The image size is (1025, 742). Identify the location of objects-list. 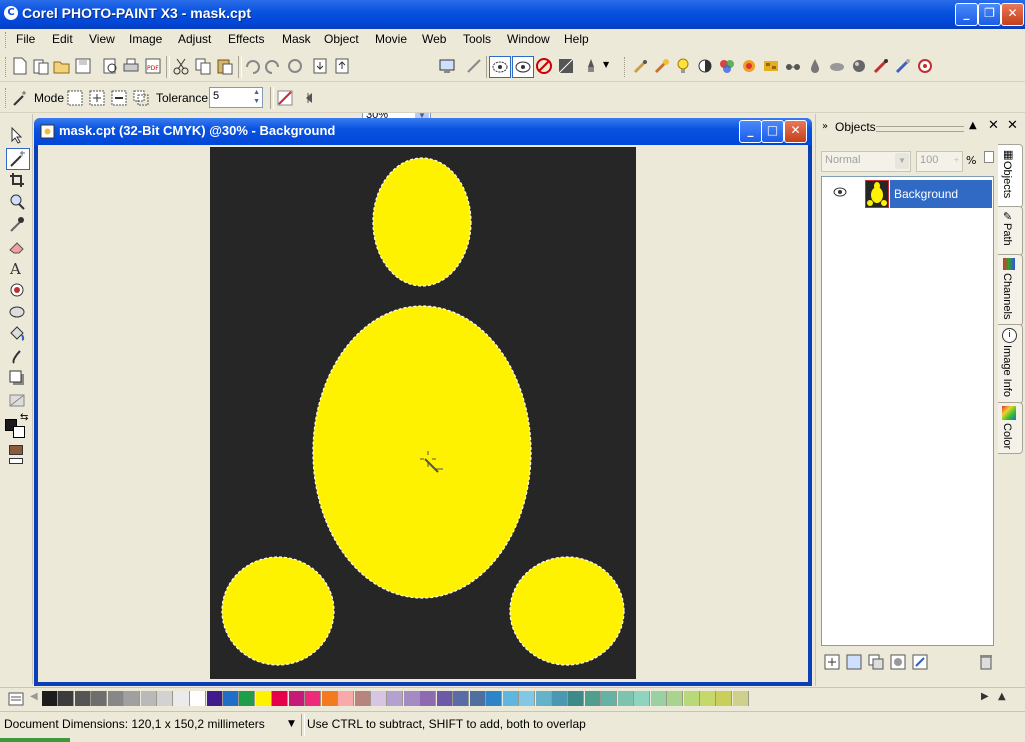
(907, 411).